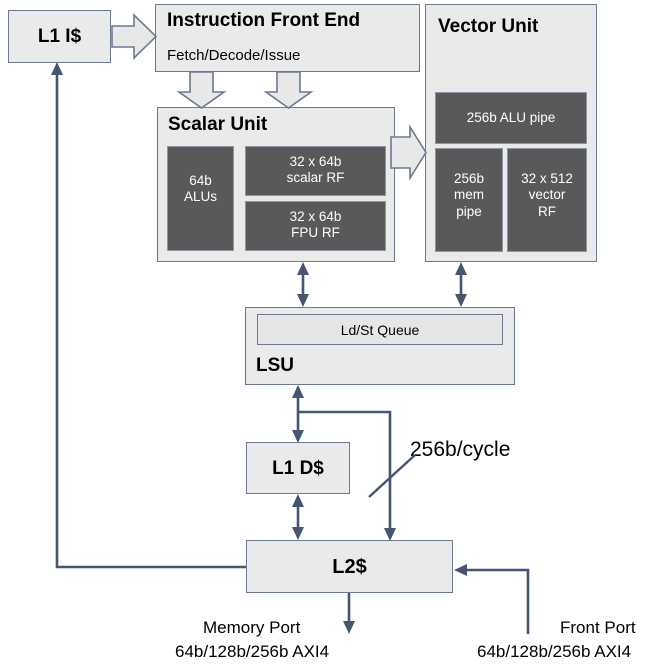 The image size is (648, 664). What do you see at coordinates (547, 195) in the screenshot?
I see `vector-rf-label: 32 x 512 vector RF` at bounding box center [547, 195].